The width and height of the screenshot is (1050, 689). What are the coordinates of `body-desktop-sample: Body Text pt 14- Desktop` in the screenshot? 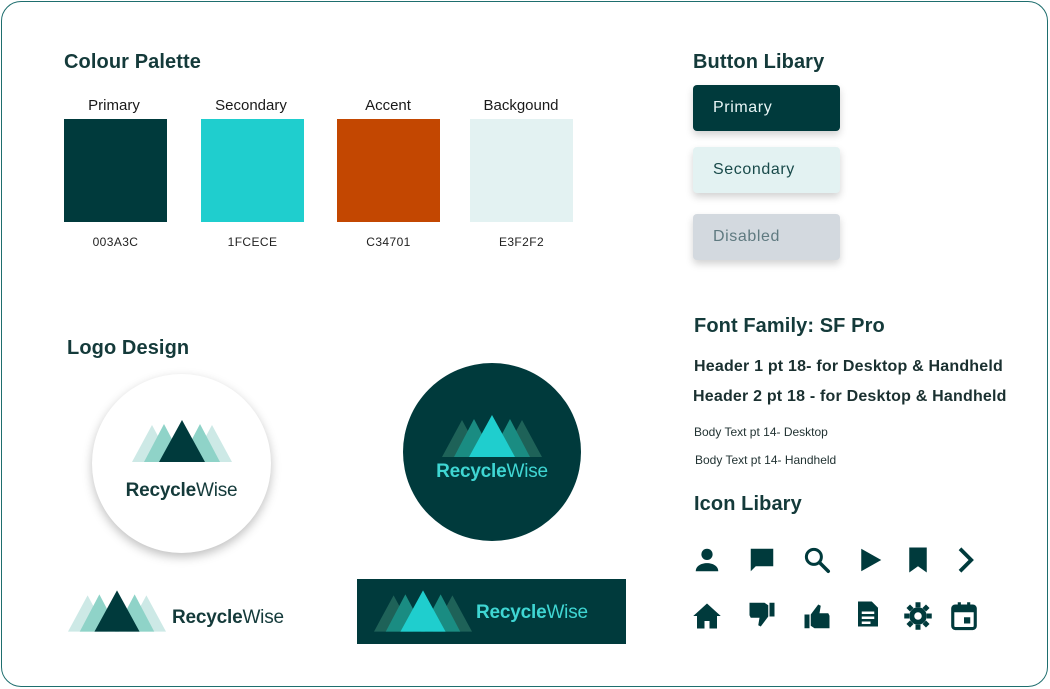 It's located at (761, 432).